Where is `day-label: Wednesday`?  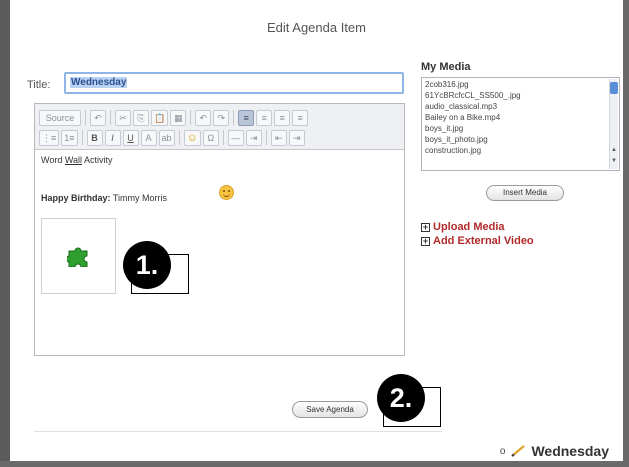 day-label: Wednesday is located at coordinates (570, 451).